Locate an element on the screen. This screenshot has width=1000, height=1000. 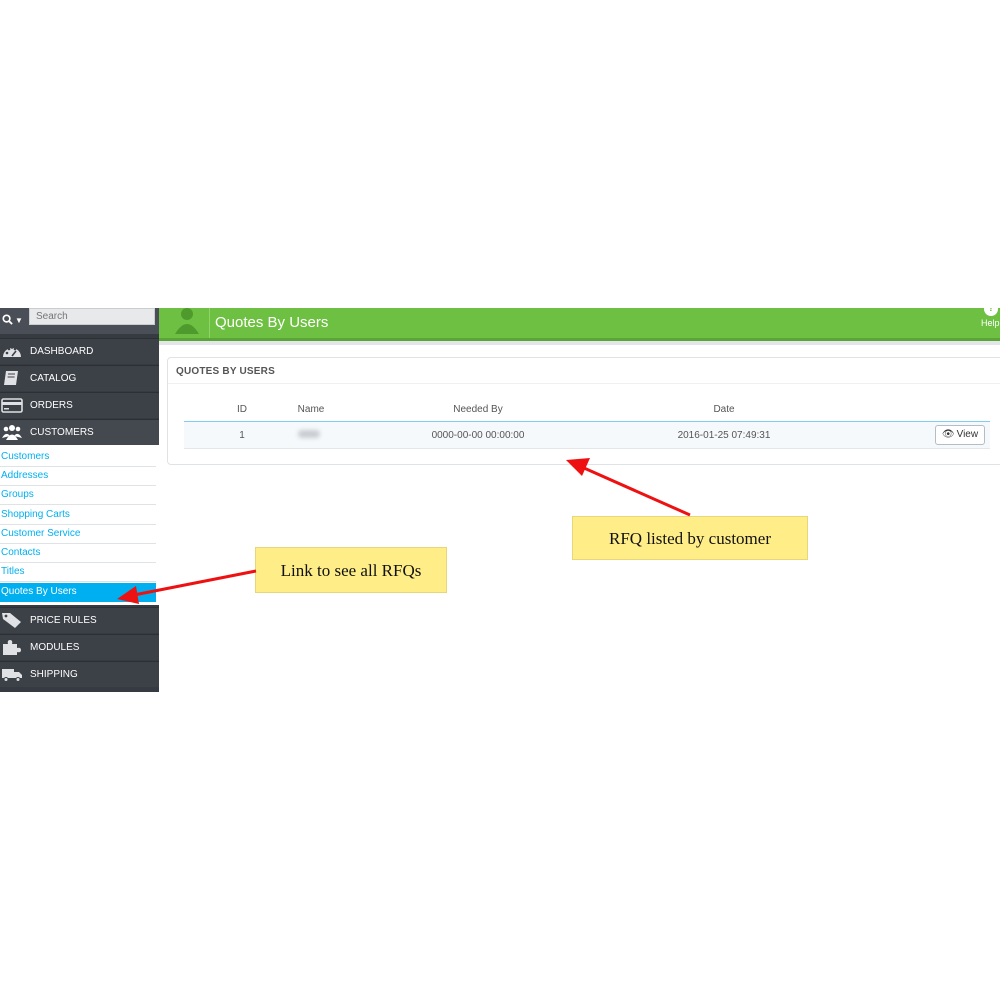
submenu-item-contacts: Contacts is located at coordinates (78, 553).